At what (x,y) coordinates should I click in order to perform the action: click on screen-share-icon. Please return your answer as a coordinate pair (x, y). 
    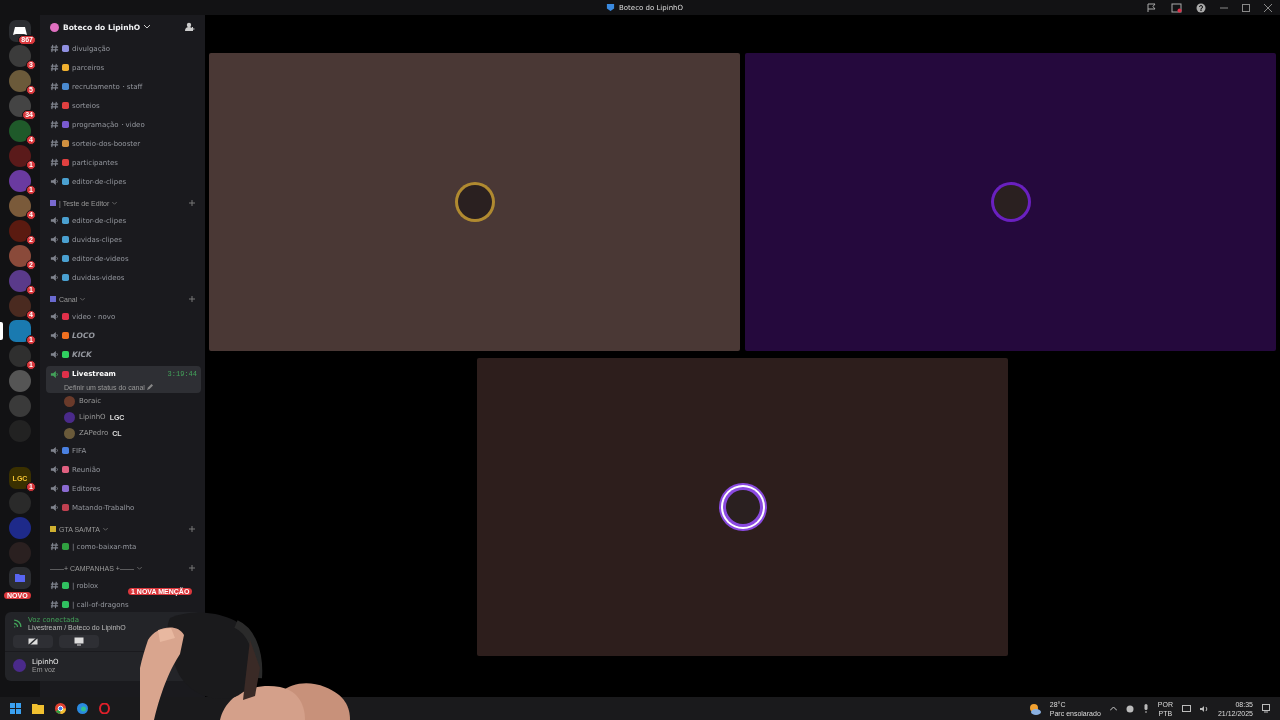
    Looking at the image, I should click on (79, 641).